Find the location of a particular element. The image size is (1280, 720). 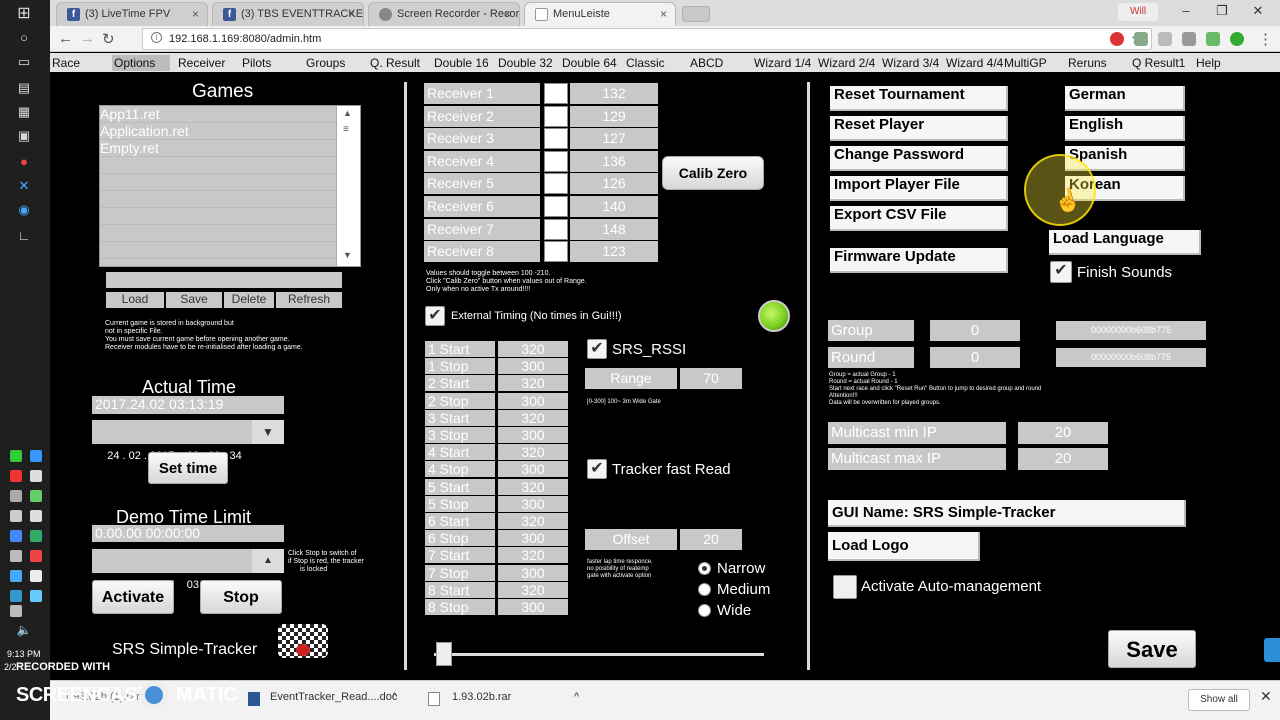

scroll-thumb-icon: ≡ is located at coordinates (346, 129).